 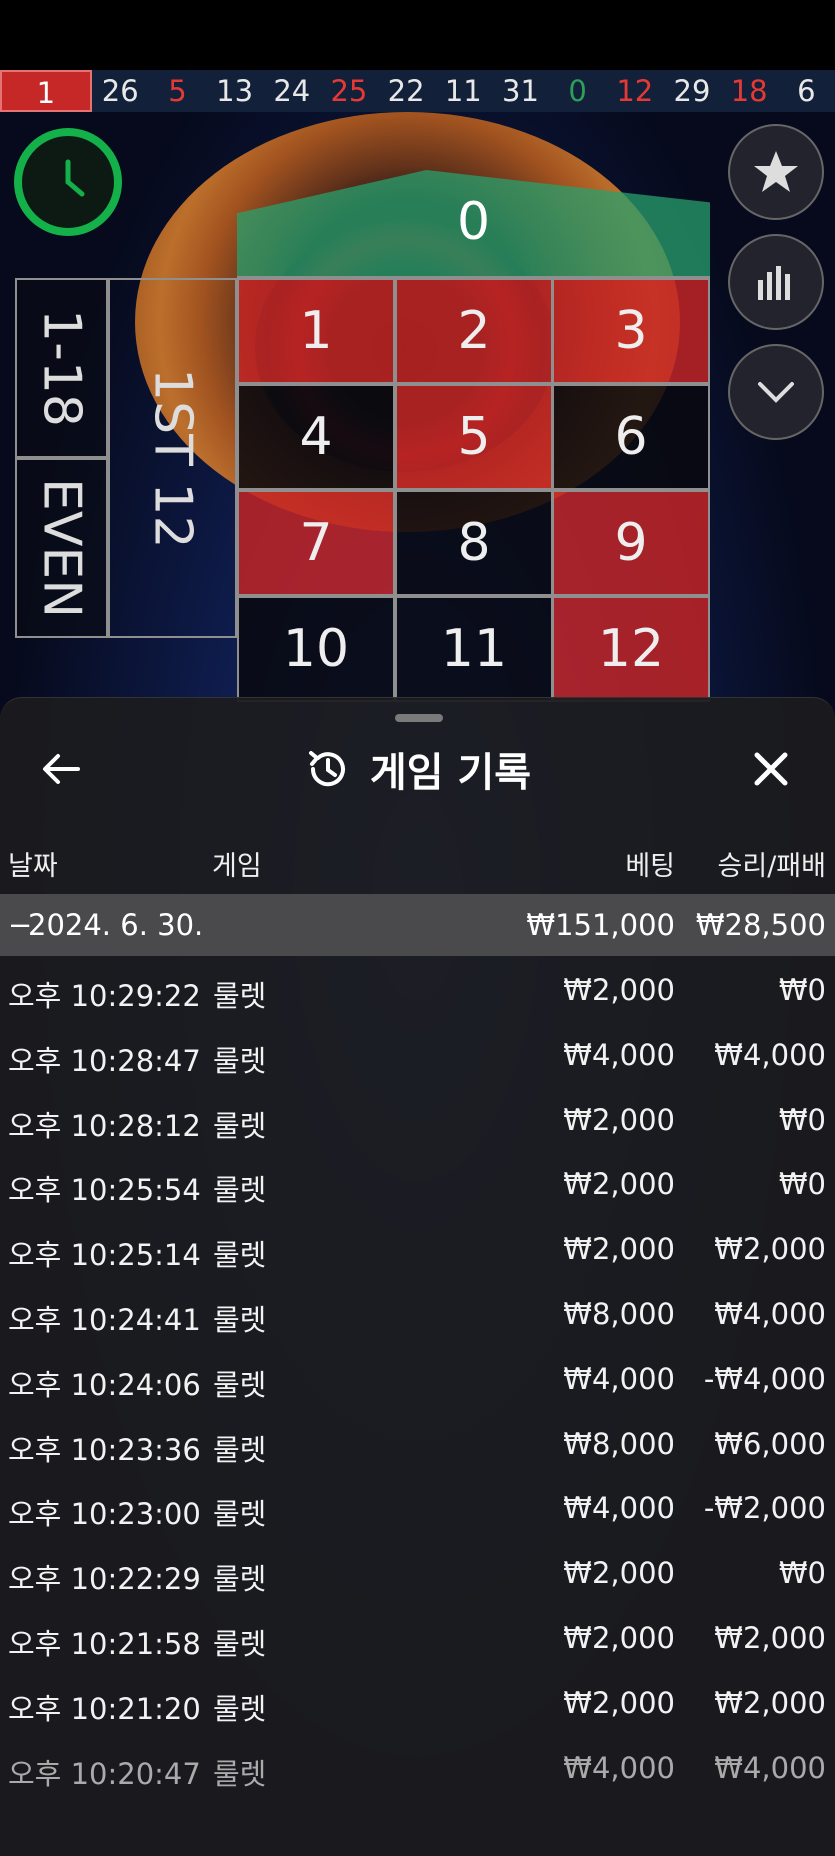 I want to click on column-game: 게임, so click(x=237, y=866).